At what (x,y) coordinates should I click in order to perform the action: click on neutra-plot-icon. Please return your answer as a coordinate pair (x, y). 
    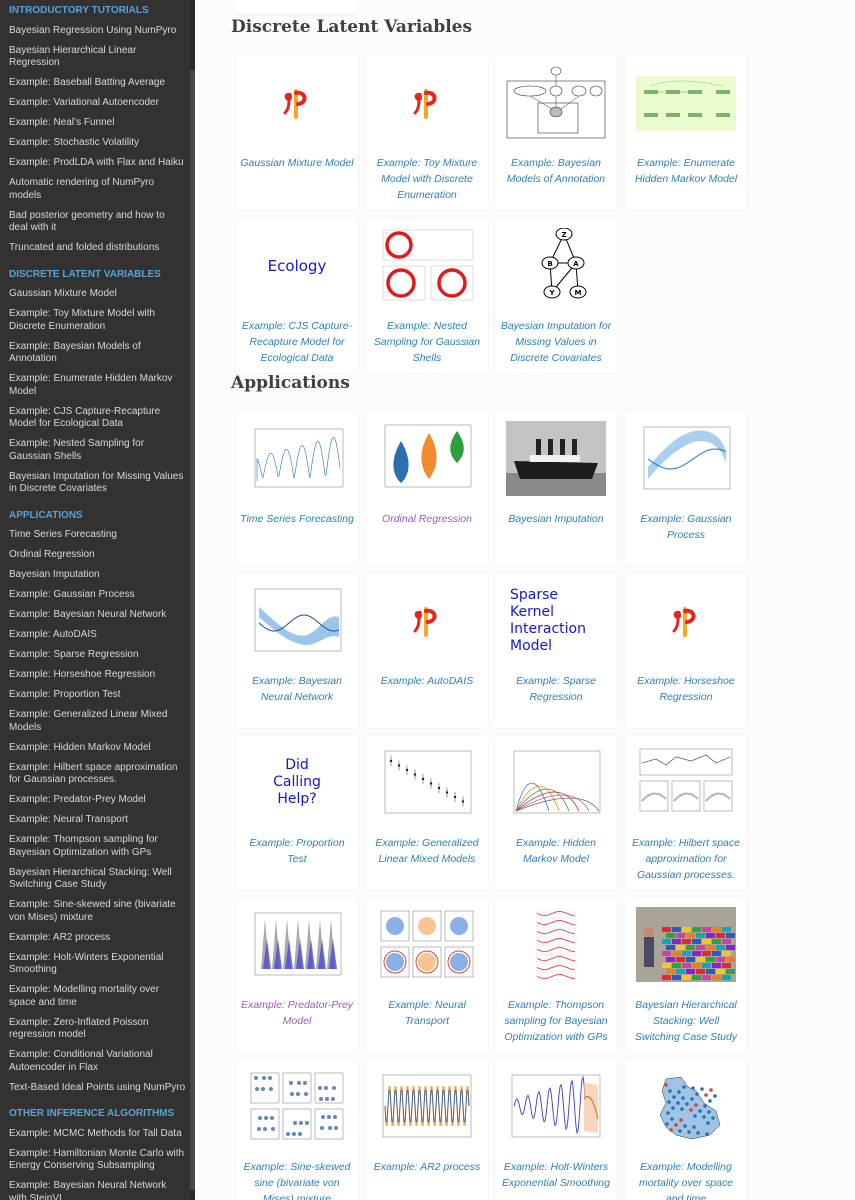
    Looking at the image, I should click on (427, 944).